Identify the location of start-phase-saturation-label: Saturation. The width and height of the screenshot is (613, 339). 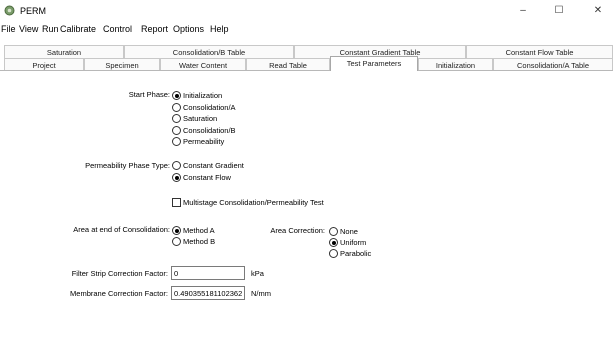
(200, 118).